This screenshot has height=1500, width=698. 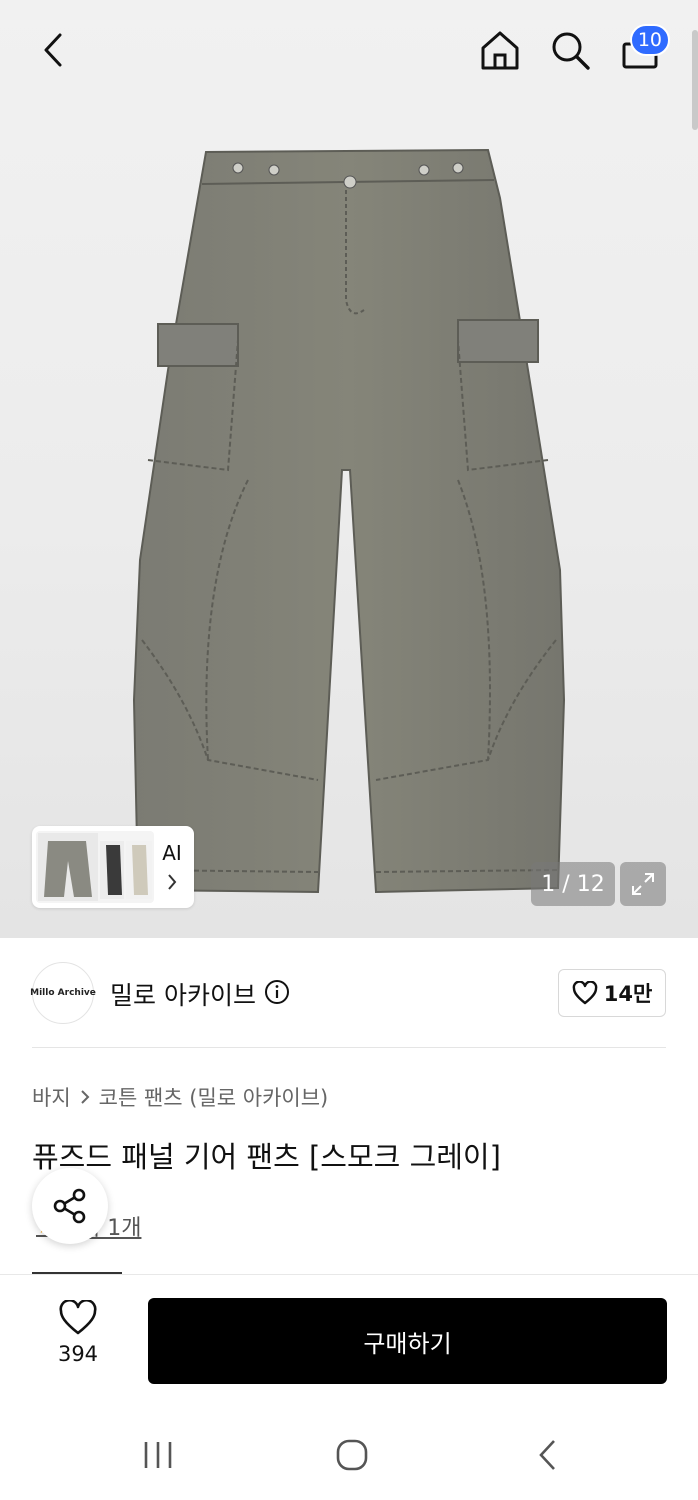 What do you see at coordinates (51, 1097) in the screenshot?
I see `breadcrumb-category: 바지` at bounding box center [51, 1097].